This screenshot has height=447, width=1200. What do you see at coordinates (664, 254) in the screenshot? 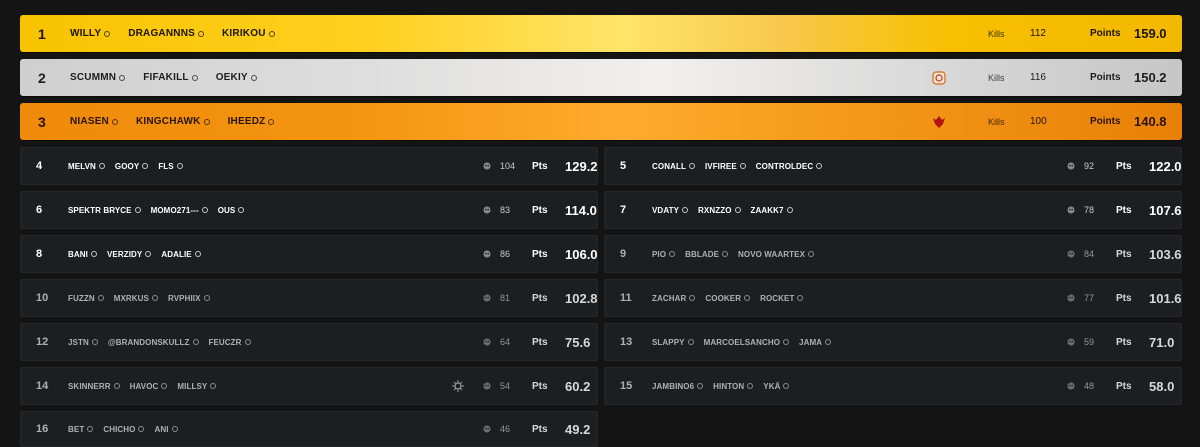
I see `player: PIO` at bounding box center [664, 254].